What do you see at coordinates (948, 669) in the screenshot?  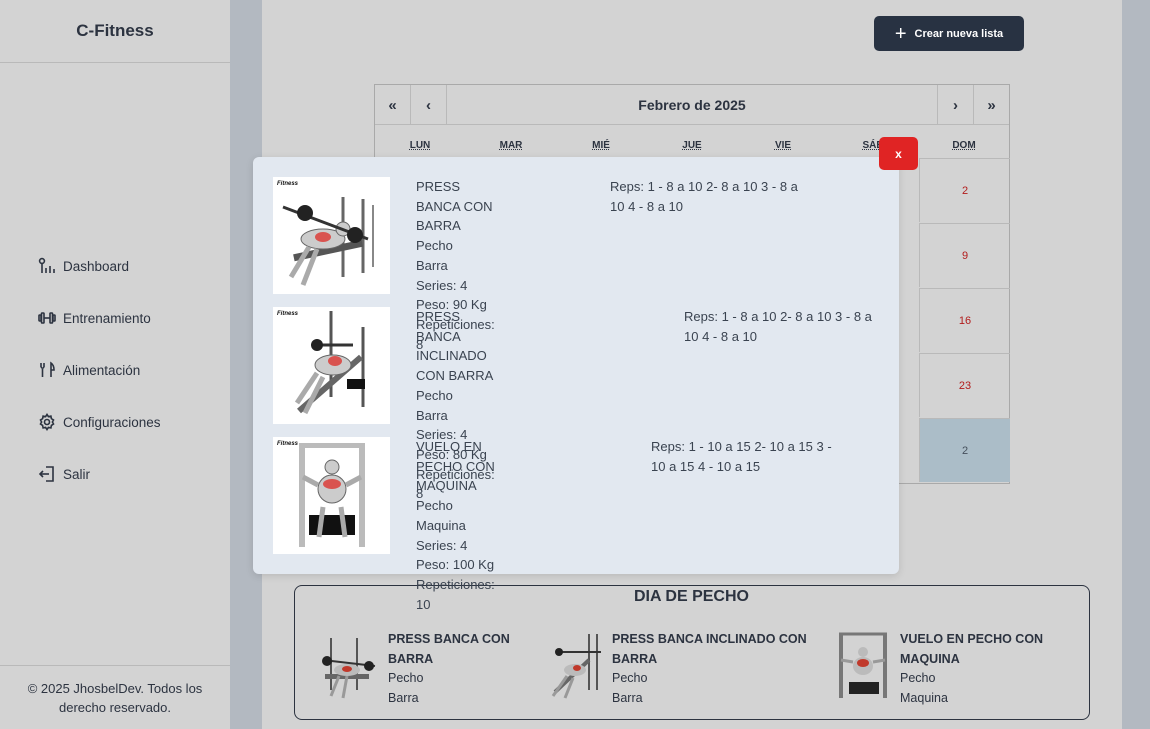 I see `day-card-exercise: VUELO EN PECHO CON MAQUINA Pecho Maquina` at bounding box center [948, 669].